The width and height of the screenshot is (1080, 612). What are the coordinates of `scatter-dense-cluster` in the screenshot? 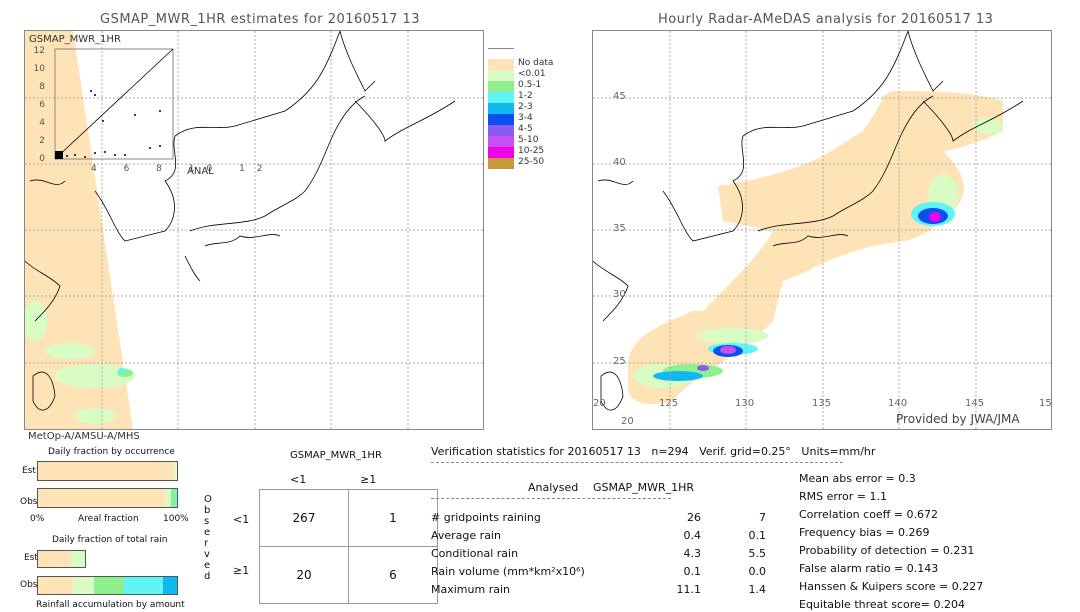 It's located at (59, 155).